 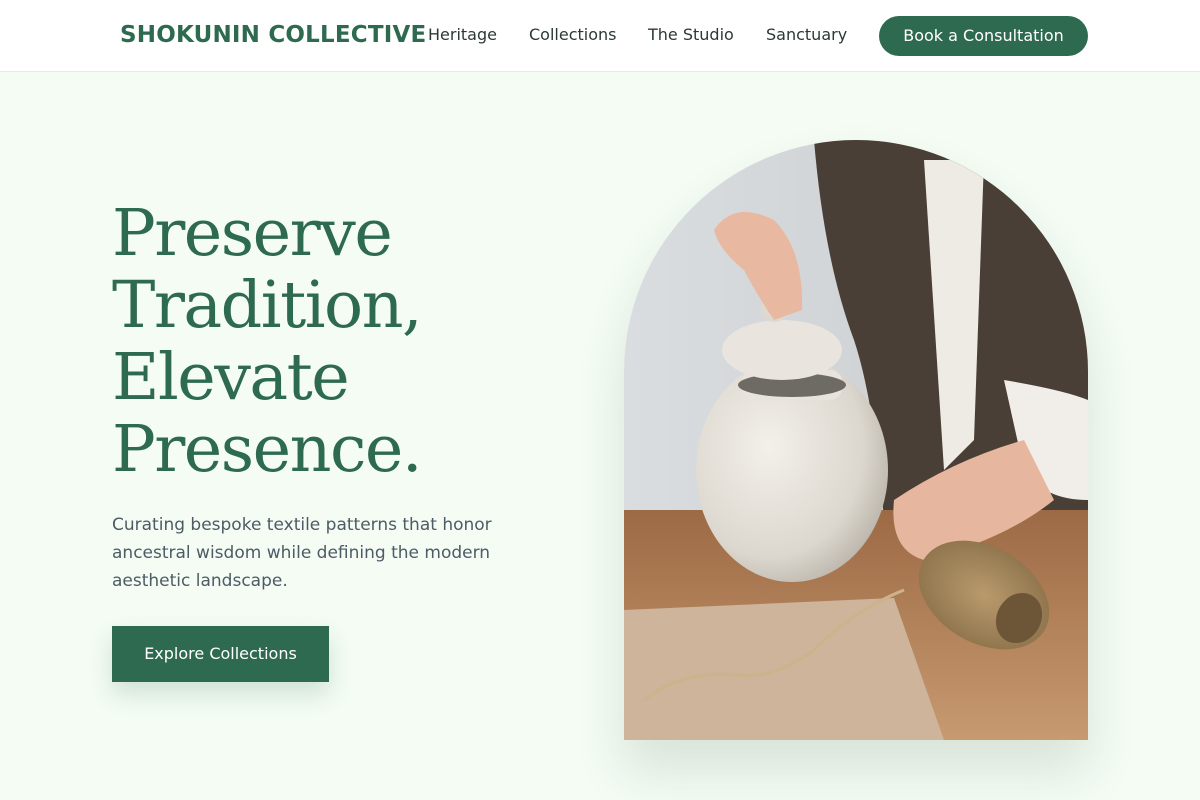 I want to click on nav-link-sanctuary: Sanctuary, so click(x=806, y=35).